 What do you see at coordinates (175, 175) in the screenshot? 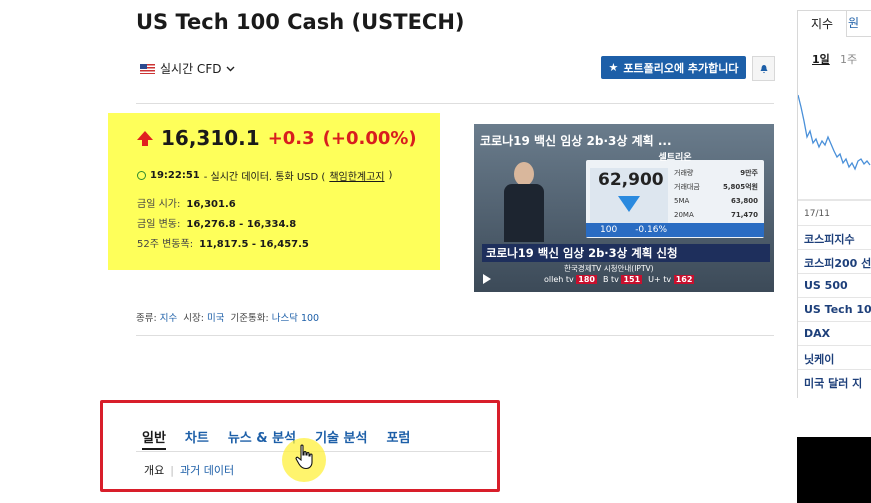
I see `quote-time: 19:22:51` at bounding box center [175, 175].